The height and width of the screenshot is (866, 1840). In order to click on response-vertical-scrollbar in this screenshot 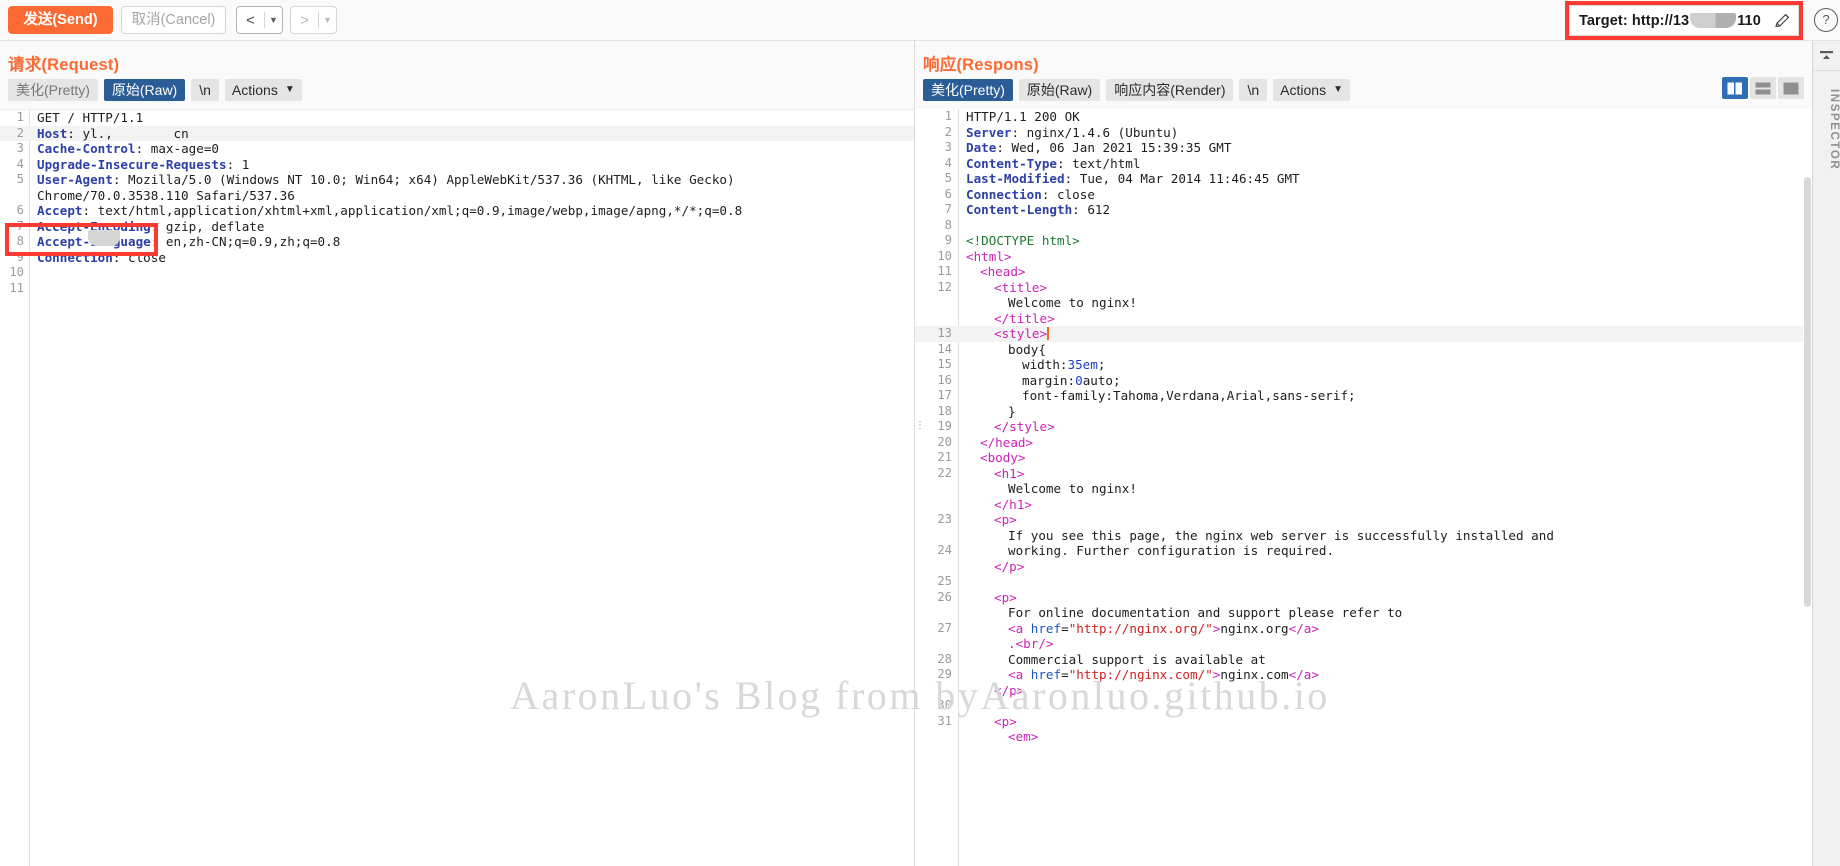, I will do `click(1807, 521)`.